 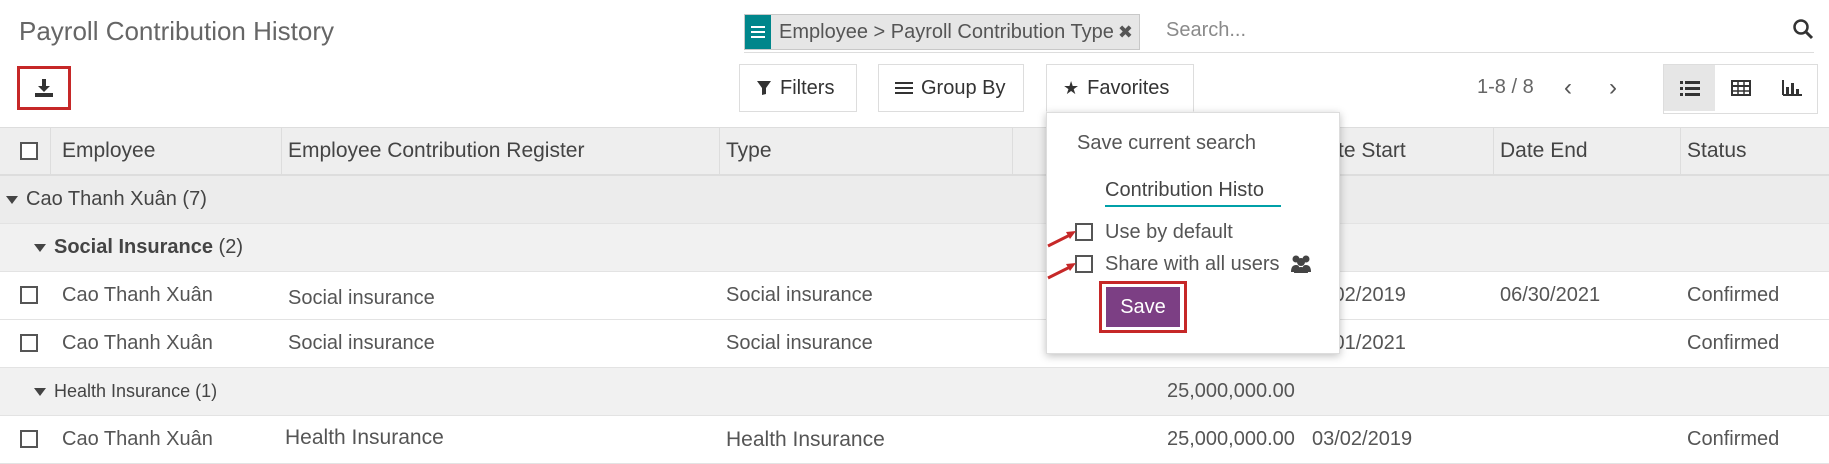 I want to click on group-by-button: Group By, so click(x=951, y=88).